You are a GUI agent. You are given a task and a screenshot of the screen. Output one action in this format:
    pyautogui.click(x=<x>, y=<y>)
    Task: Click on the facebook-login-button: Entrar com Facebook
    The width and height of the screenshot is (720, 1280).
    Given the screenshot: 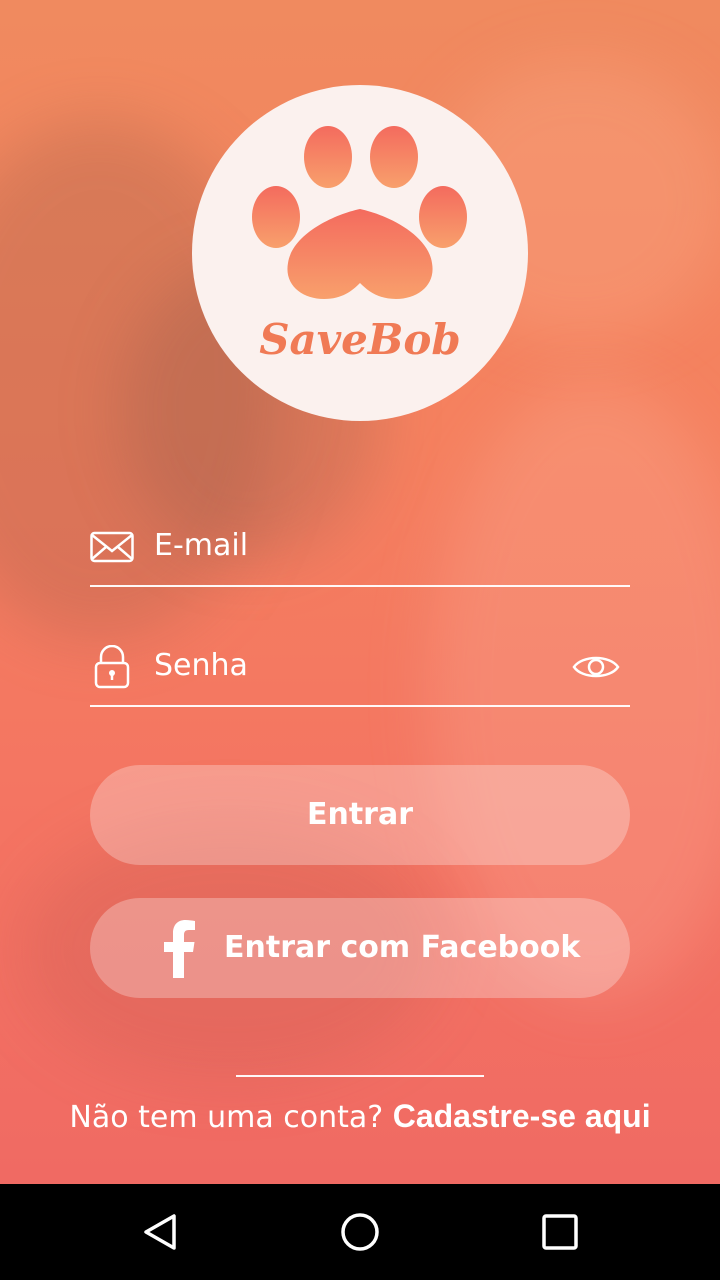 What is the action you would take?
    pyautogui.click(x=360, y=948)
    